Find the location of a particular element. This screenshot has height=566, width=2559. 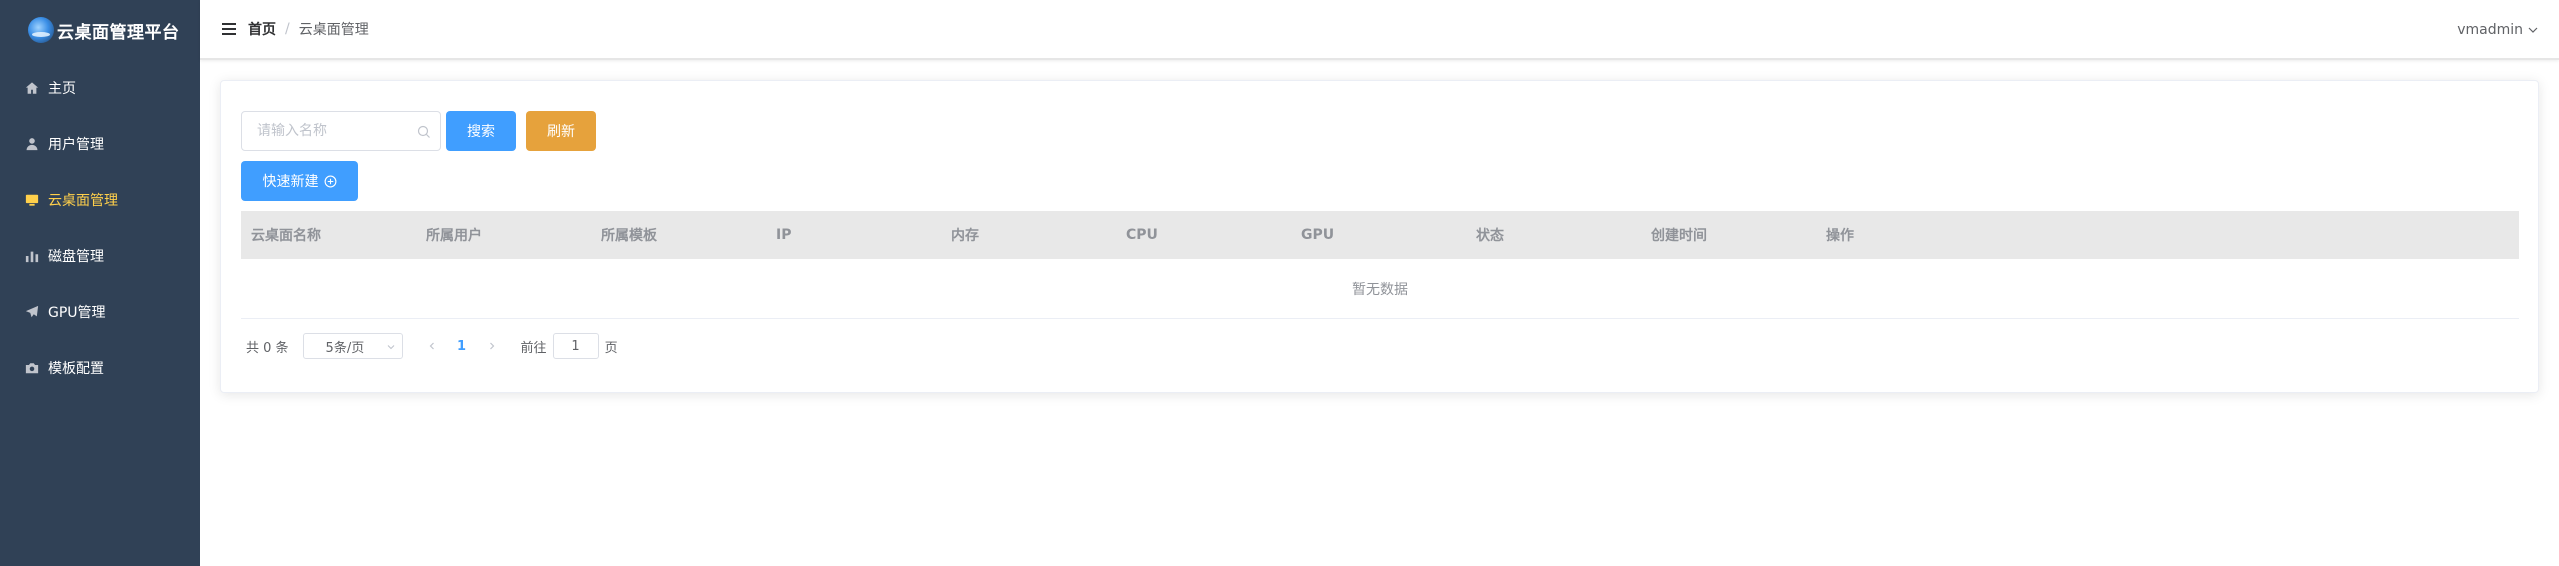

user-dropdown: vmadmin is located at coordinates (2498, 30).